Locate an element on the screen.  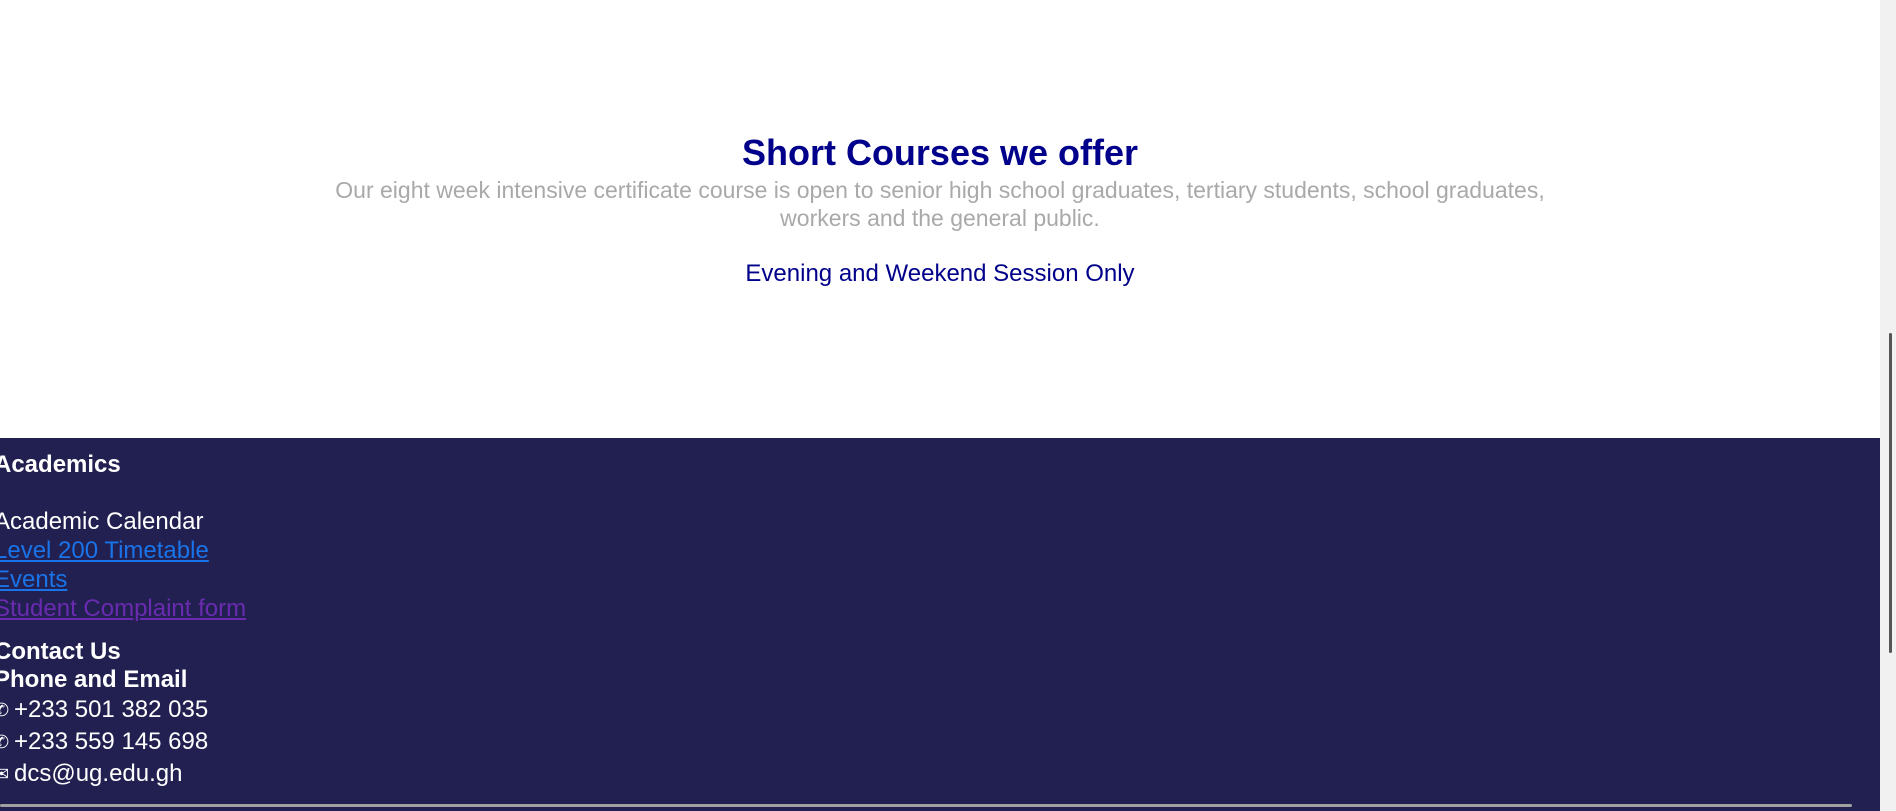
phone-line-1: ✆ +233 501 382 035 is located at coordinates (104, 710).